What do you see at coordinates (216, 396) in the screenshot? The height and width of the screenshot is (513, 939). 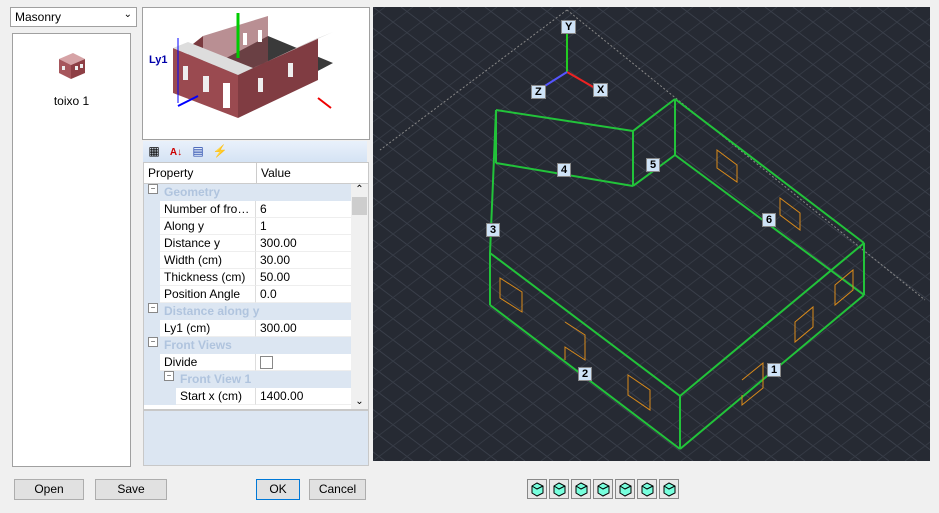 I see `property-name: Start x (cm)` at bounding box center [216, 396].